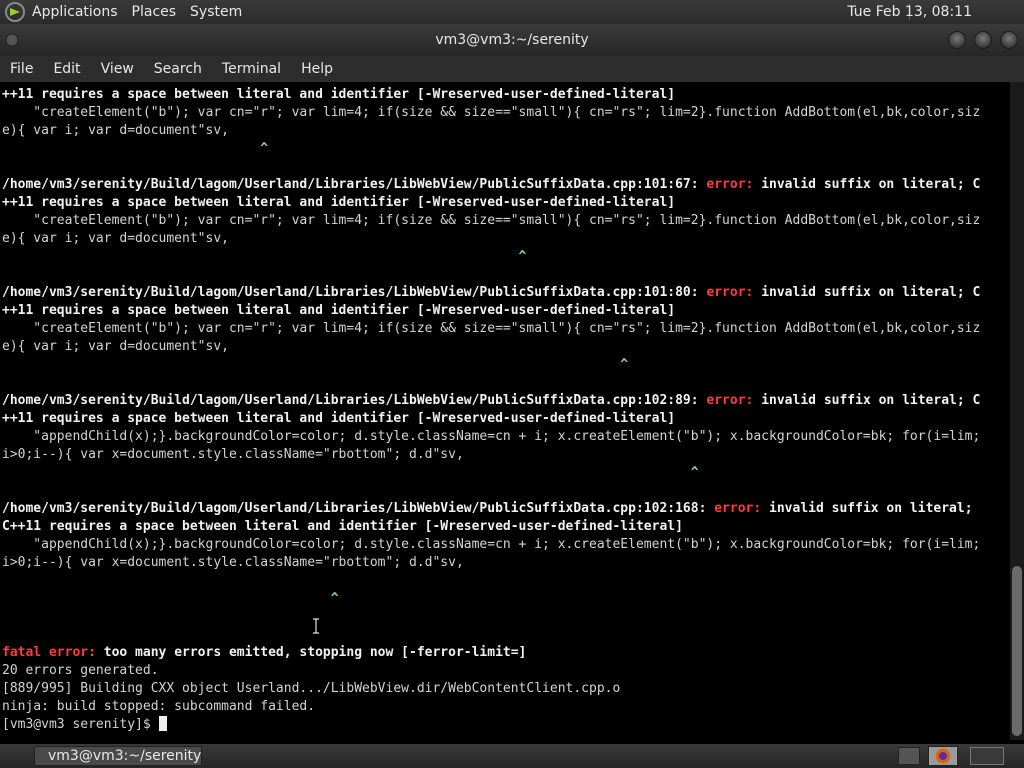 This screenshot has height=768, width=1024. What do you see at coordinates (1009, 40) in the screenshot?
I see `close-button` at bounding box center [1009, 40].